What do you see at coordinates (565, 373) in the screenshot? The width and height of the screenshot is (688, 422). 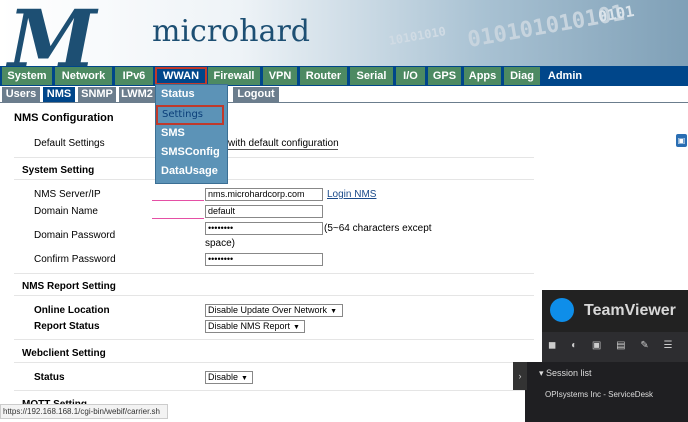 I see `session-list-label: ▾ Session list` at bounding box center [565, 373].